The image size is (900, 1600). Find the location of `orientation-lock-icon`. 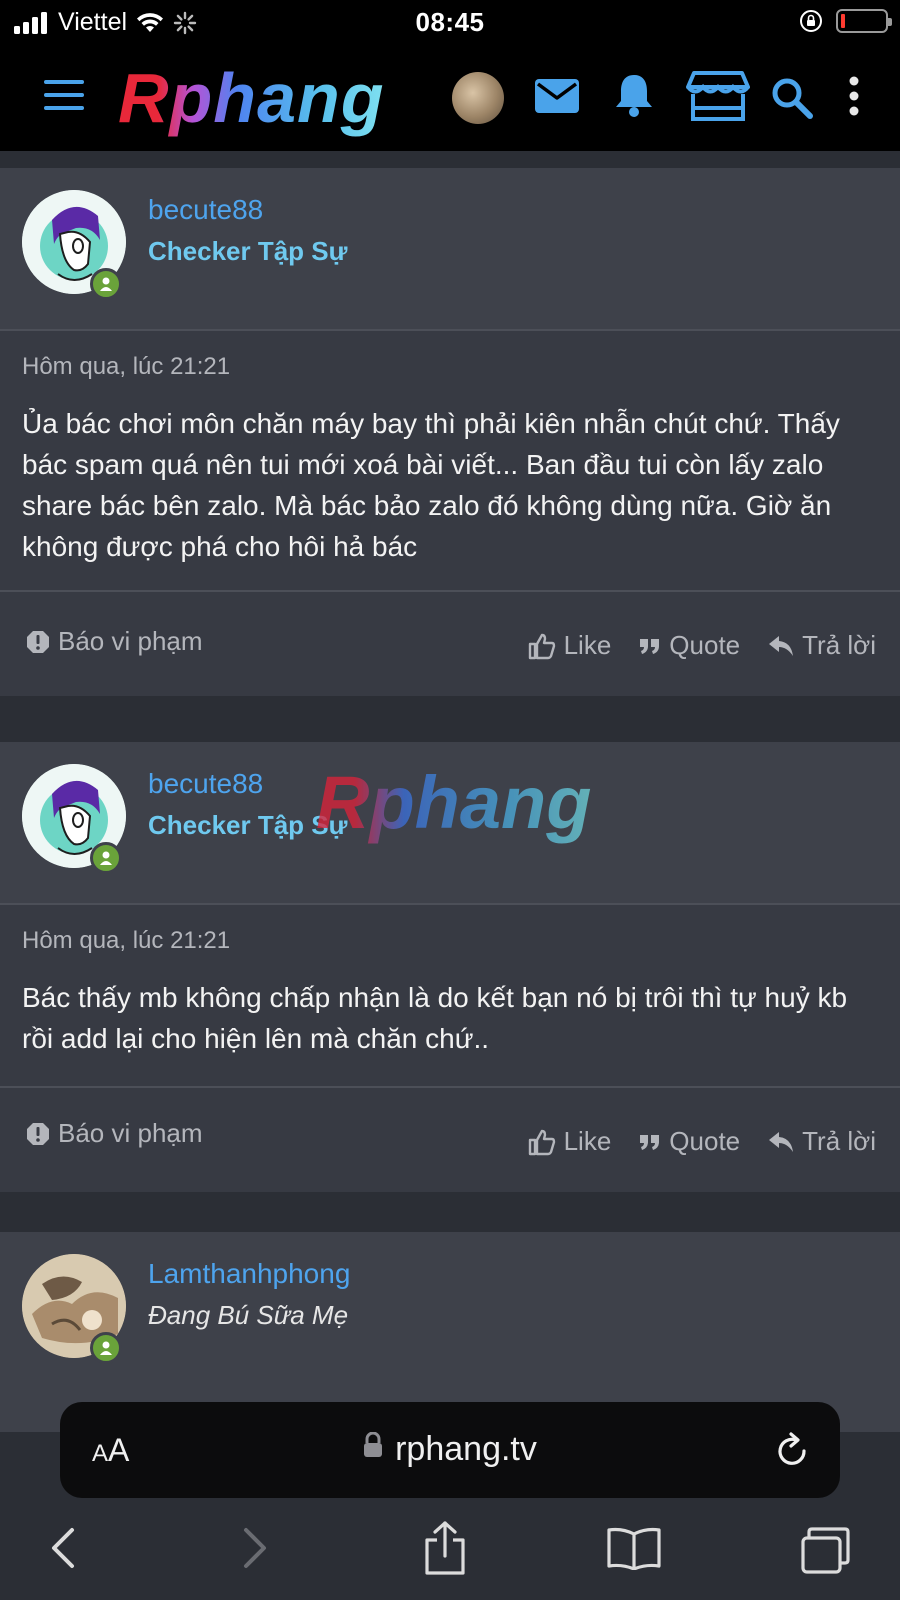

orientation-lock-icon is located at coordinates (811, 21).